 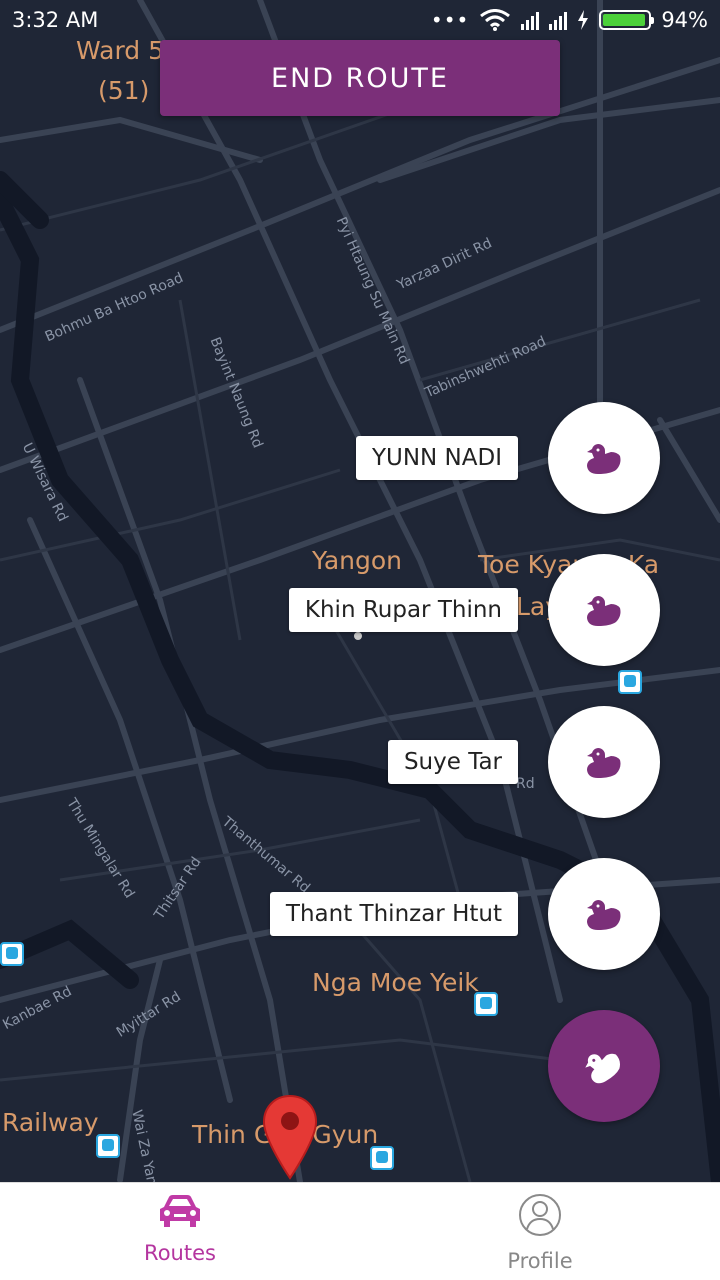 What do you see at coordinates (436, 458) in the screenshot?
I see `route-label: YUNN NADI` at bounding box center [436, 458].